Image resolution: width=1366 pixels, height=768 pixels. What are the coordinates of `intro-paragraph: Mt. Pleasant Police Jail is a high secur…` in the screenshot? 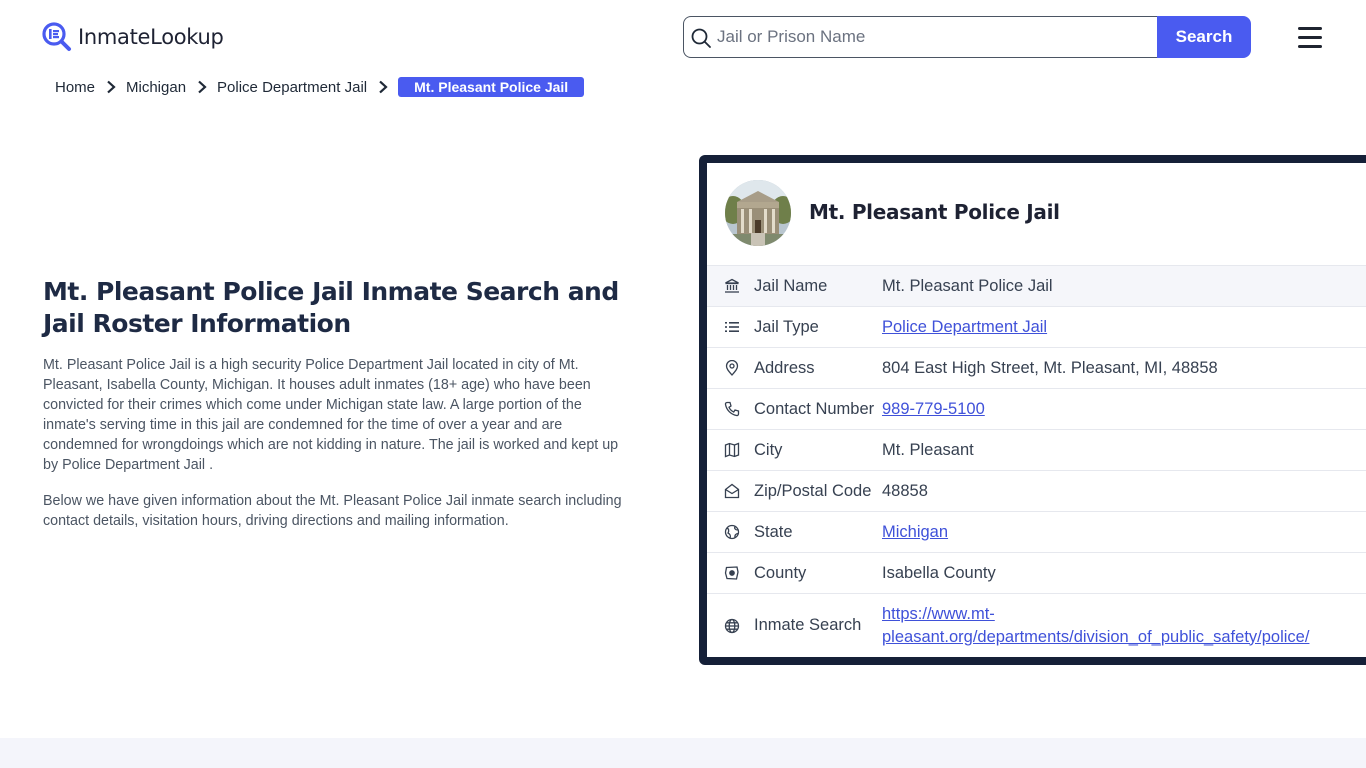 It's located at (331, 415).